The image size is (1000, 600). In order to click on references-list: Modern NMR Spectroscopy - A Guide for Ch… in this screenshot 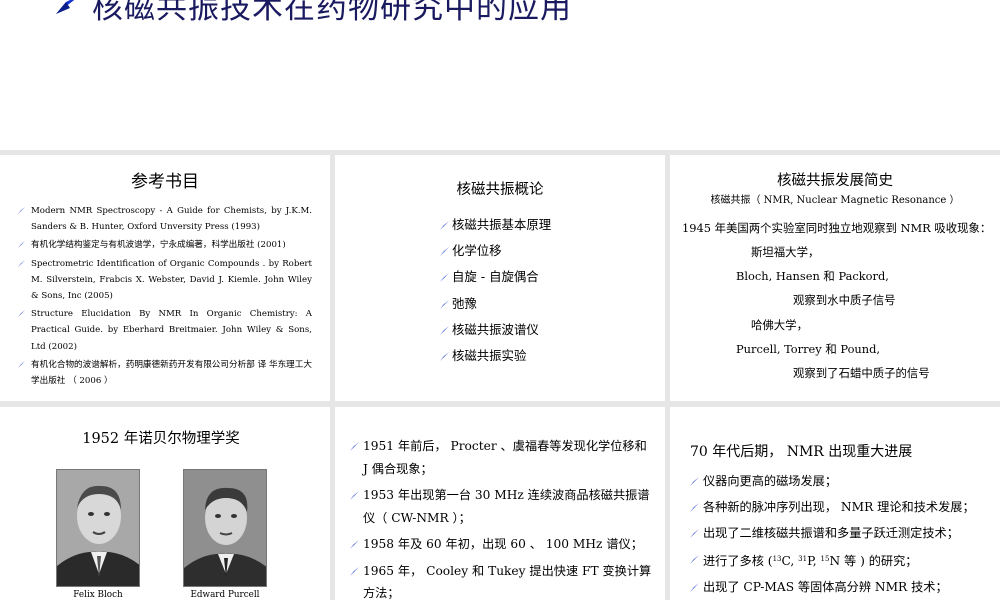, I will do `click(165, 297)`.